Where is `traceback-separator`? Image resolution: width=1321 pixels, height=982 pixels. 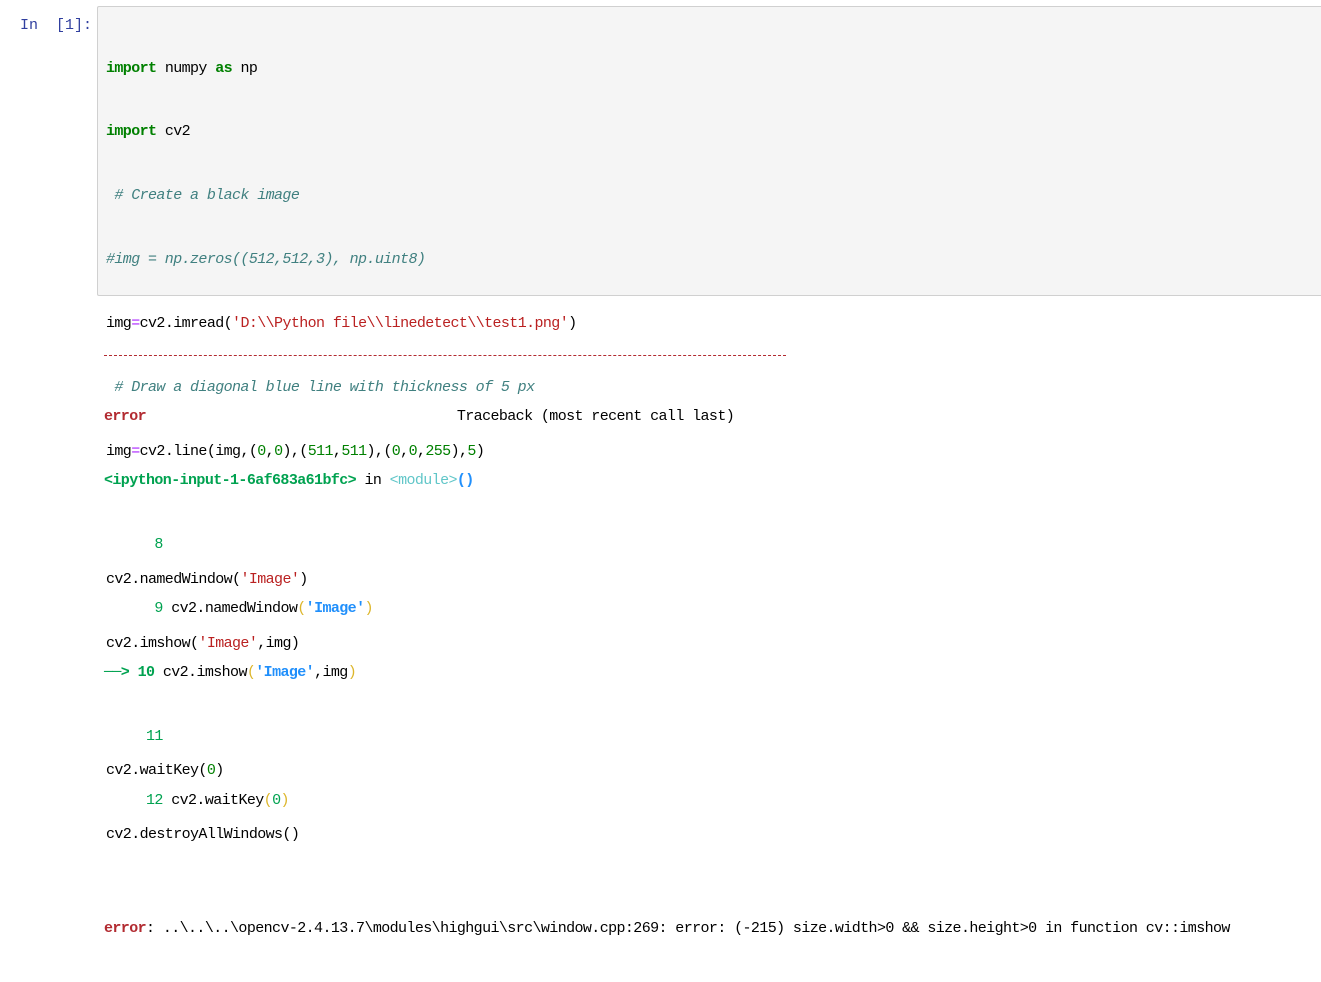
traceback-separator is located at coordinates (709, 353).